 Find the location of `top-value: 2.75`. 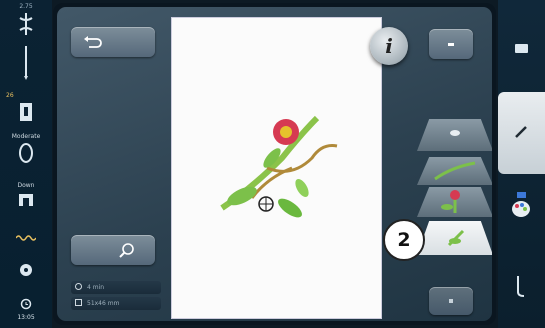

top-value: 2.75 is located at coordinates (26, 6).